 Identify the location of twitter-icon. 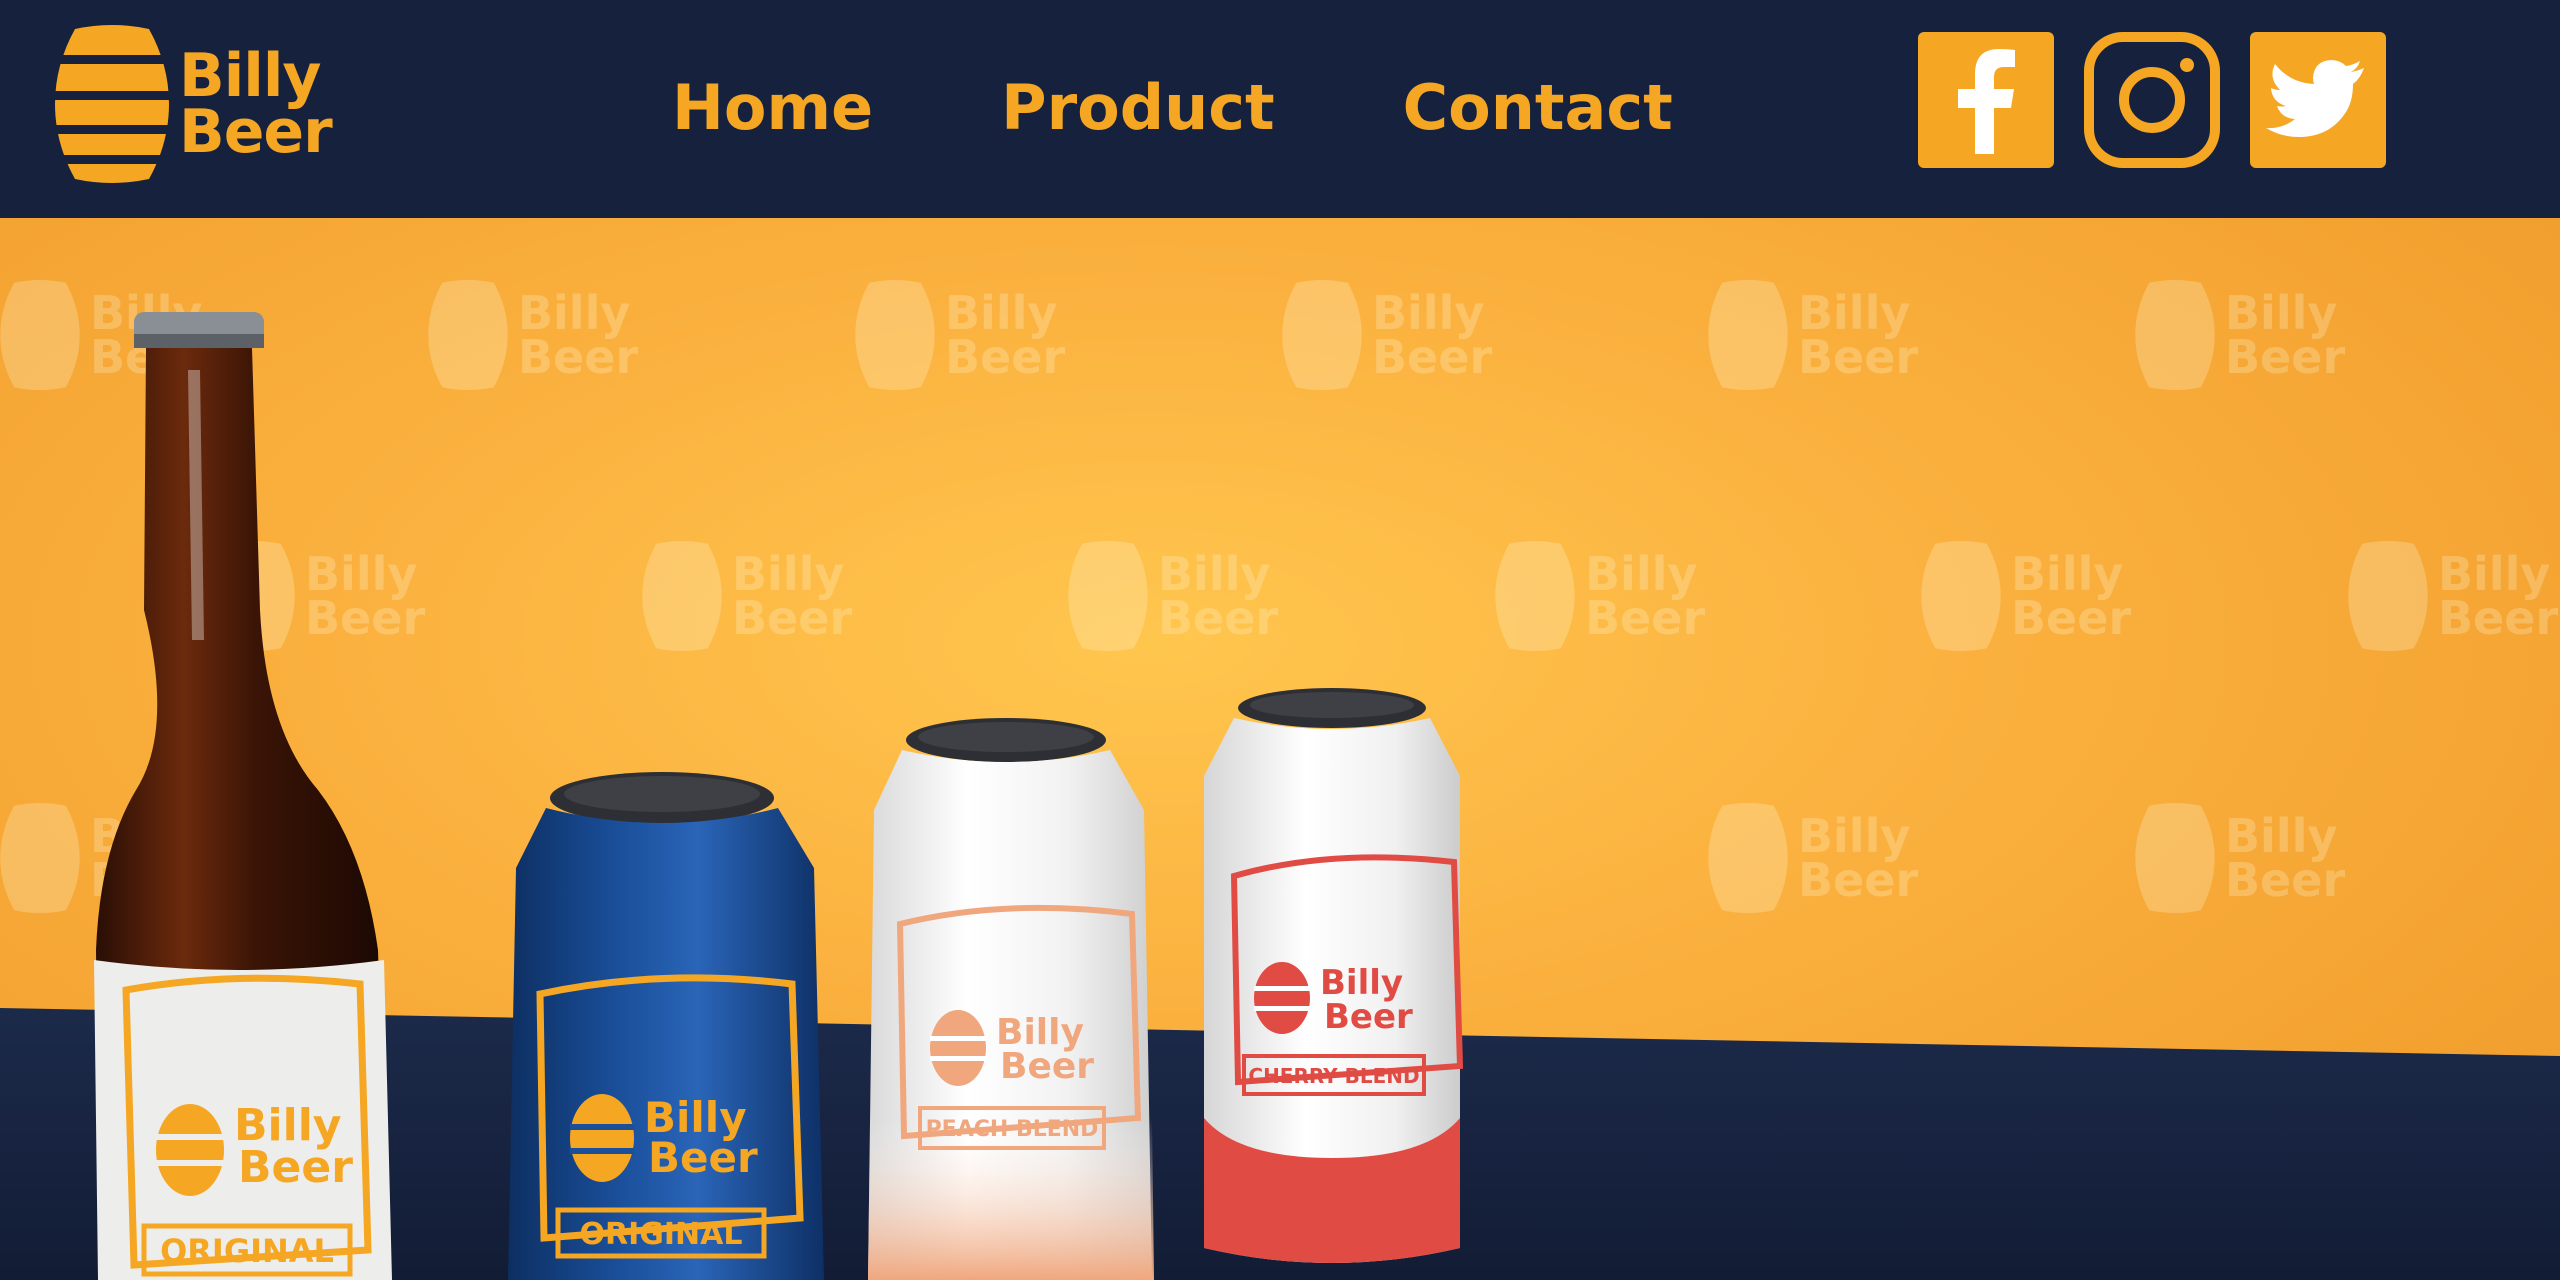
(2318, 100).